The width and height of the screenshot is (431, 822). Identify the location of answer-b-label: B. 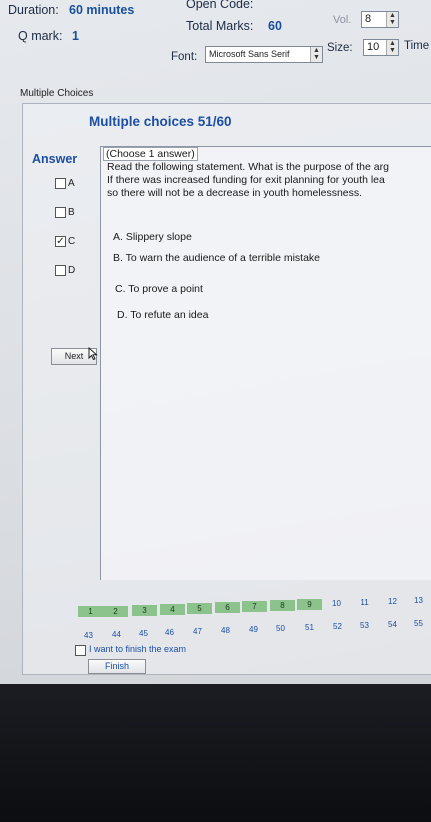
(71, 212).